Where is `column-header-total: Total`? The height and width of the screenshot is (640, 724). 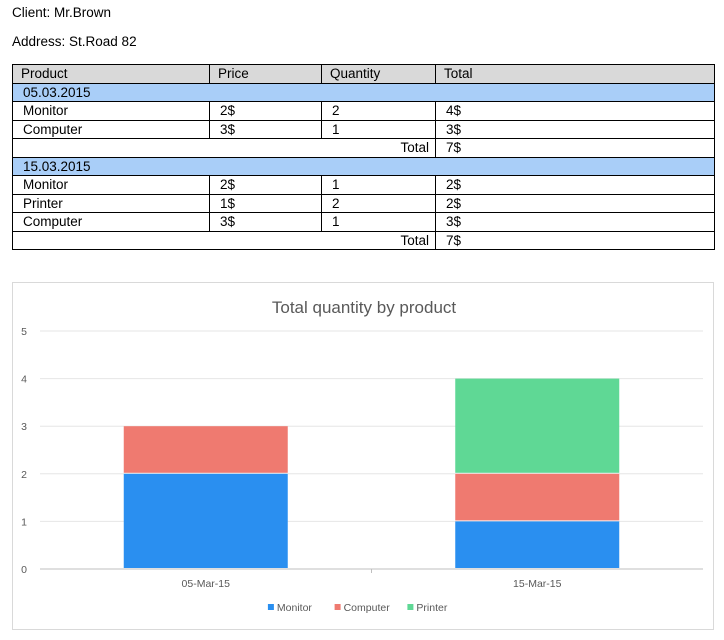
column-header-total: Total is located at coordinates (575, 74).